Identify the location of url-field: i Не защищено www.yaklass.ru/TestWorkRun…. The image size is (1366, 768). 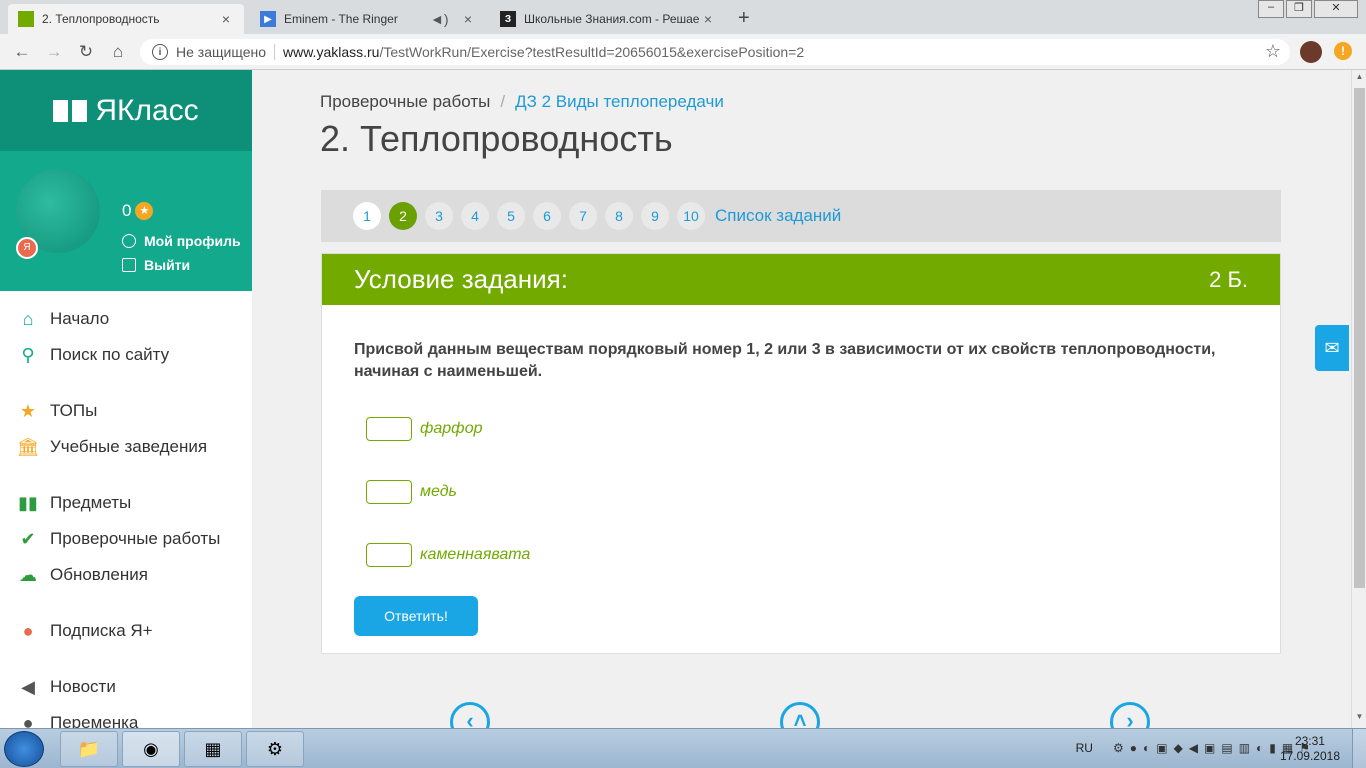
(715, 52).